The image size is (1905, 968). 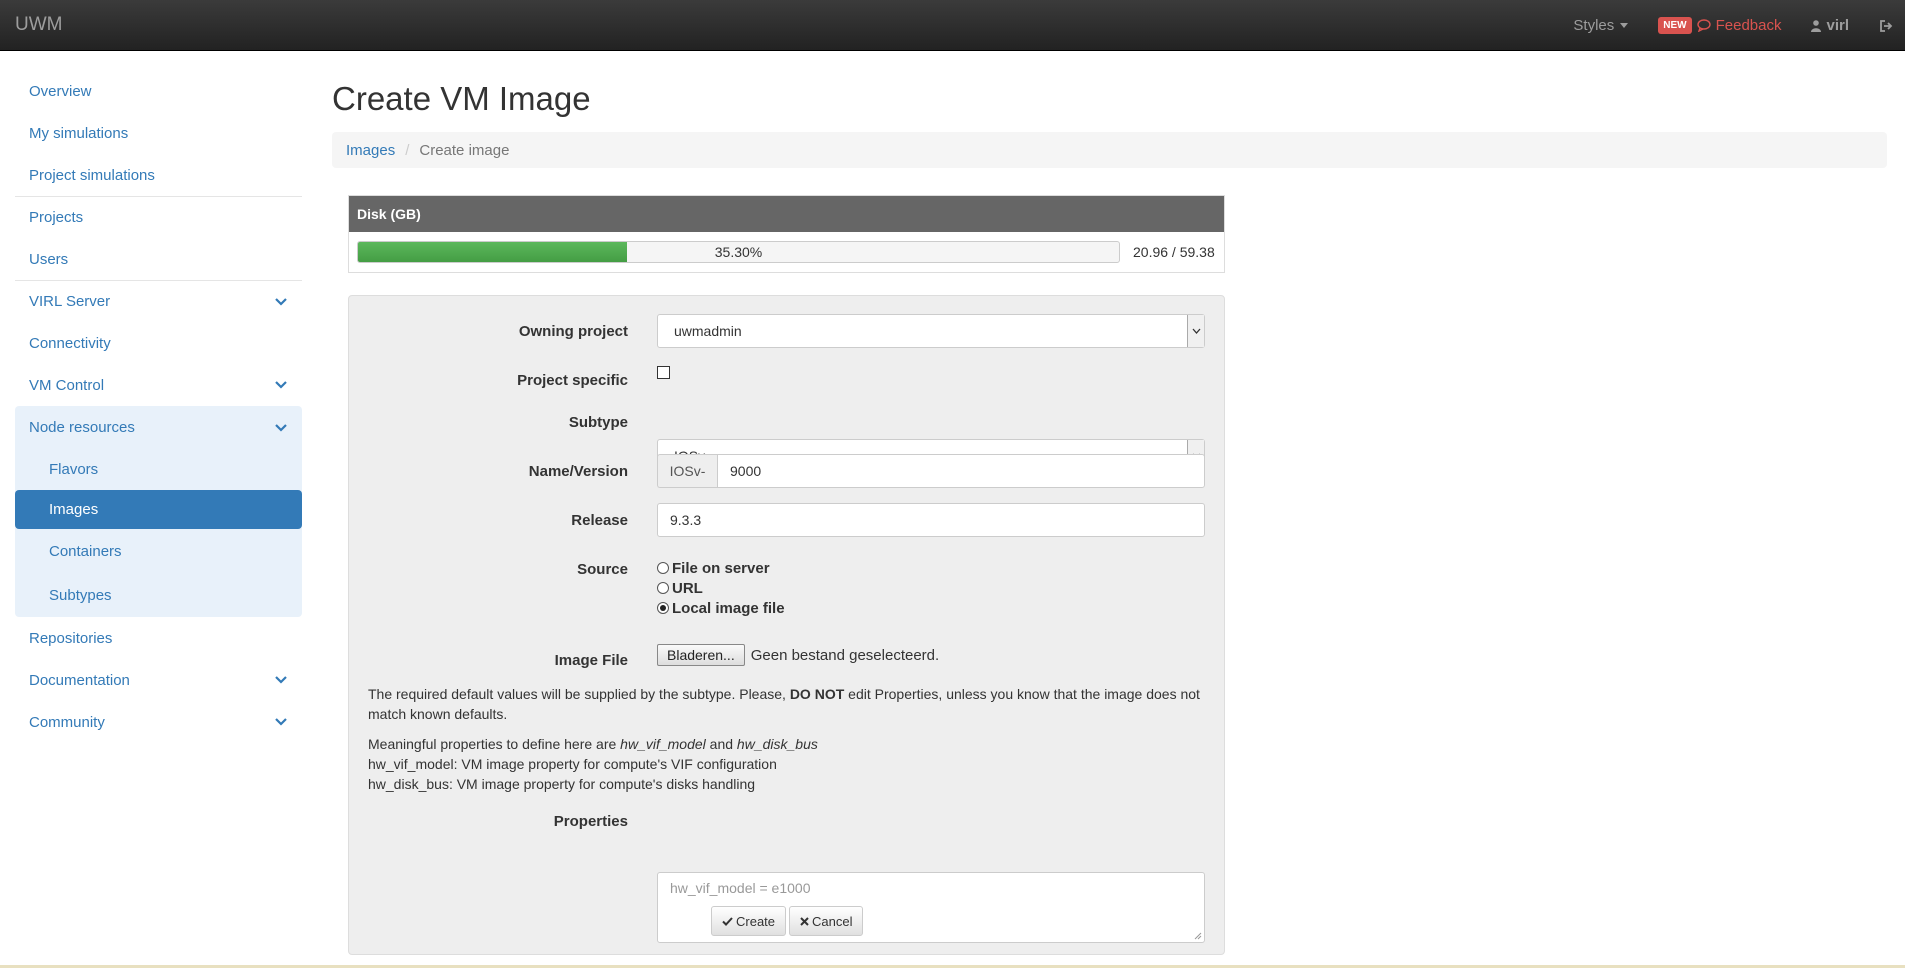 I want to click on sidebar-item-label: Node resources, so click(x=82, y=427).